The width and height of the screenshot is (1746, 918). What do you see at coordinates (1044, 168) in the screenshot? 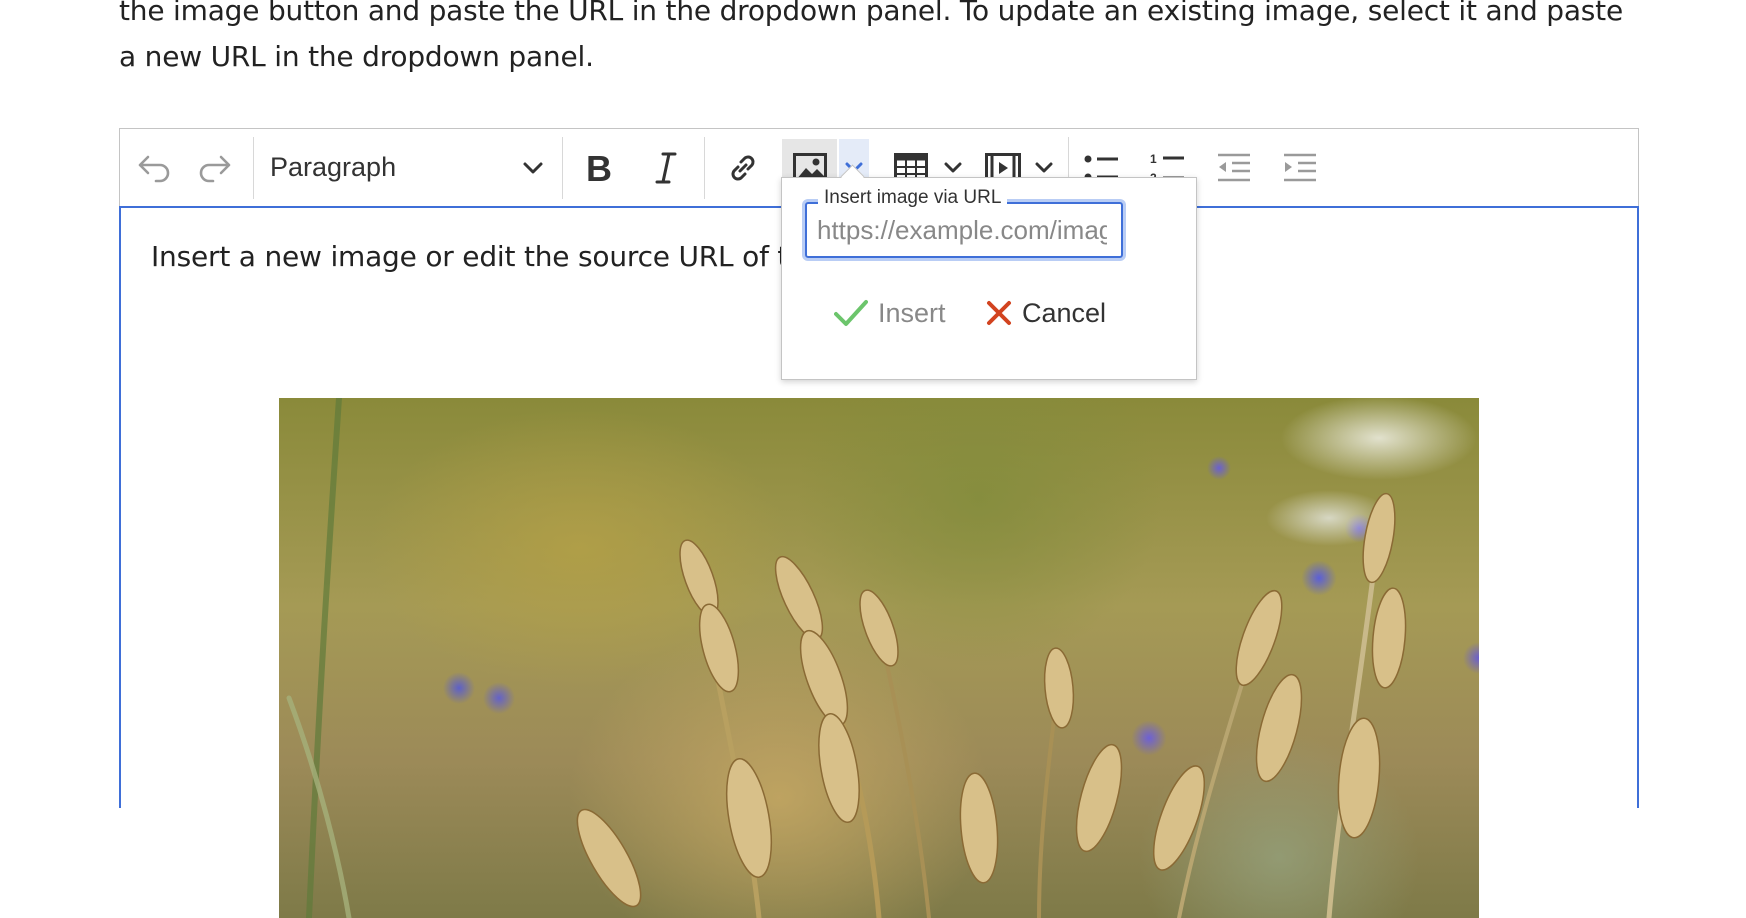
I see `media-dropdown-chevron-icon` at bounding box center [1044, 168].